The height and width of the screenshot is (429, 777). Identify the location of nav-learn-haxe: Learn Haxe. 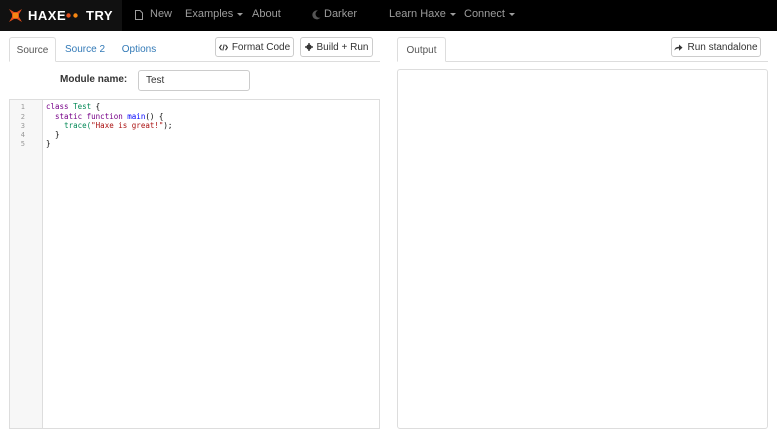
(422, 14).